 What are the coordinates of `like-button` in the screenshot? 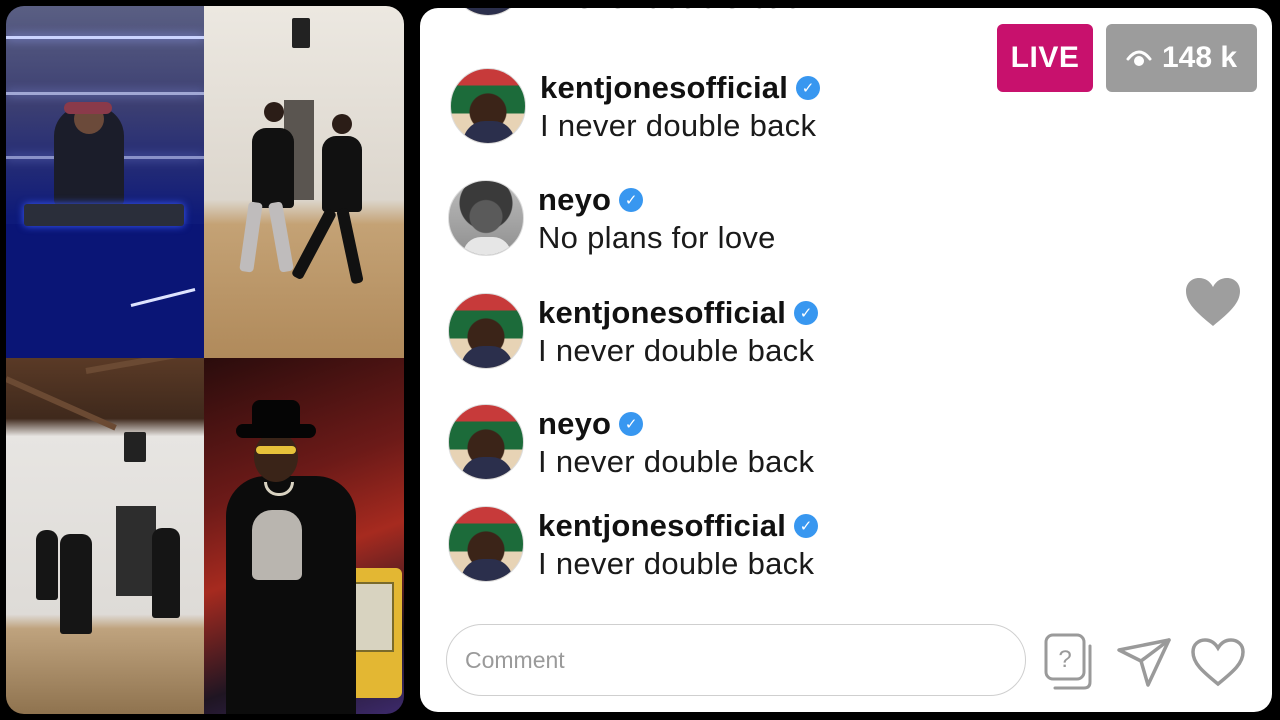 It's located at (1218, 662).